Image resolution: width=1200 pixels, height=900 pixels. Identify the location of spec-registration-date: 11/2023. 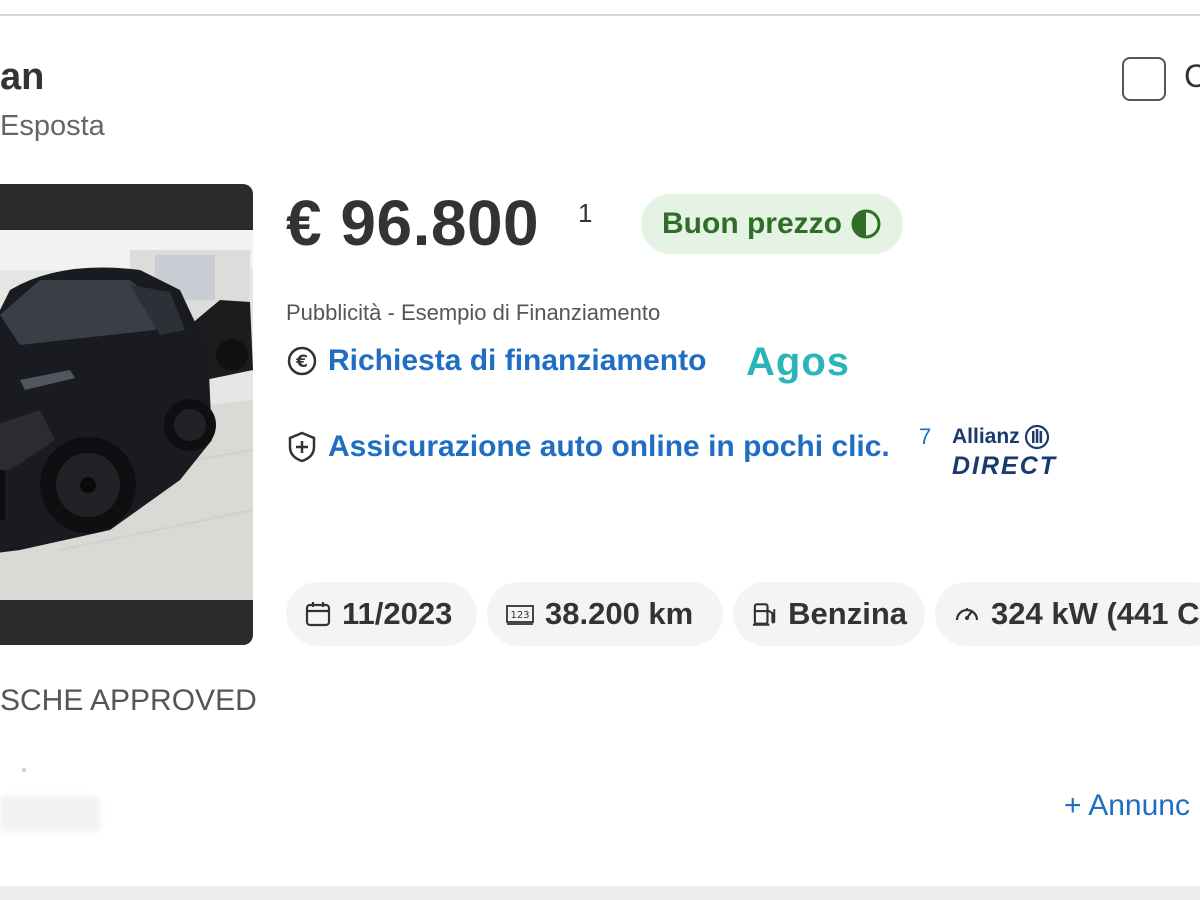
(381, 614).